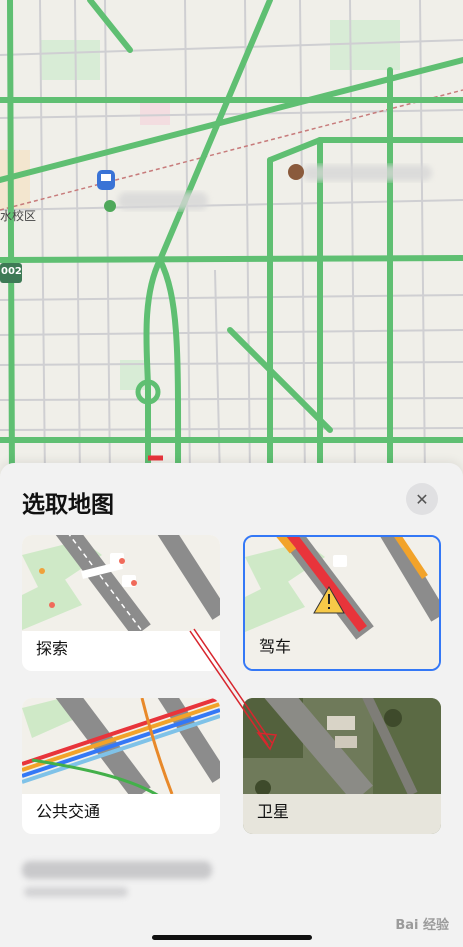 This screenshot has width=463, height=947. What do you see at coordinates (76, 892) in the screenshot?
I see `blurred-info-subrow` at bounding box center [76, 892].